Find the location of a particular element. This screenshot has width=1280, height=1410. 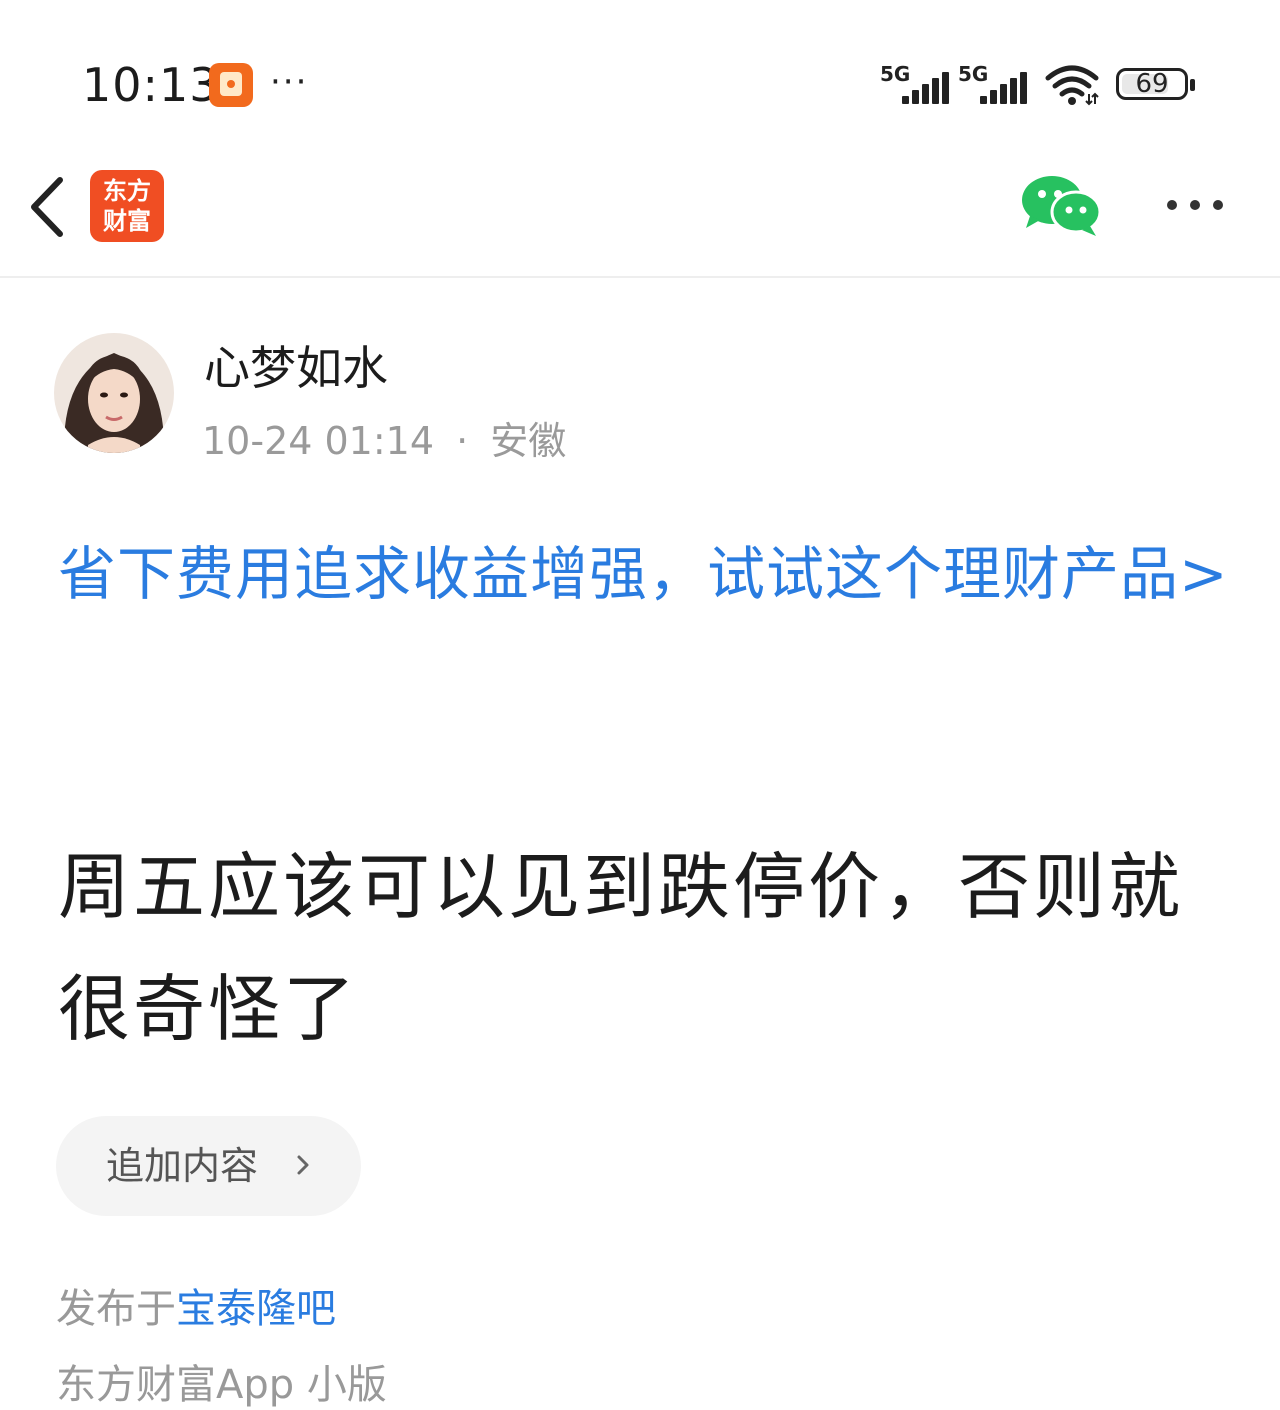

status-time: 10:13 is located at coordinates (151, 85).